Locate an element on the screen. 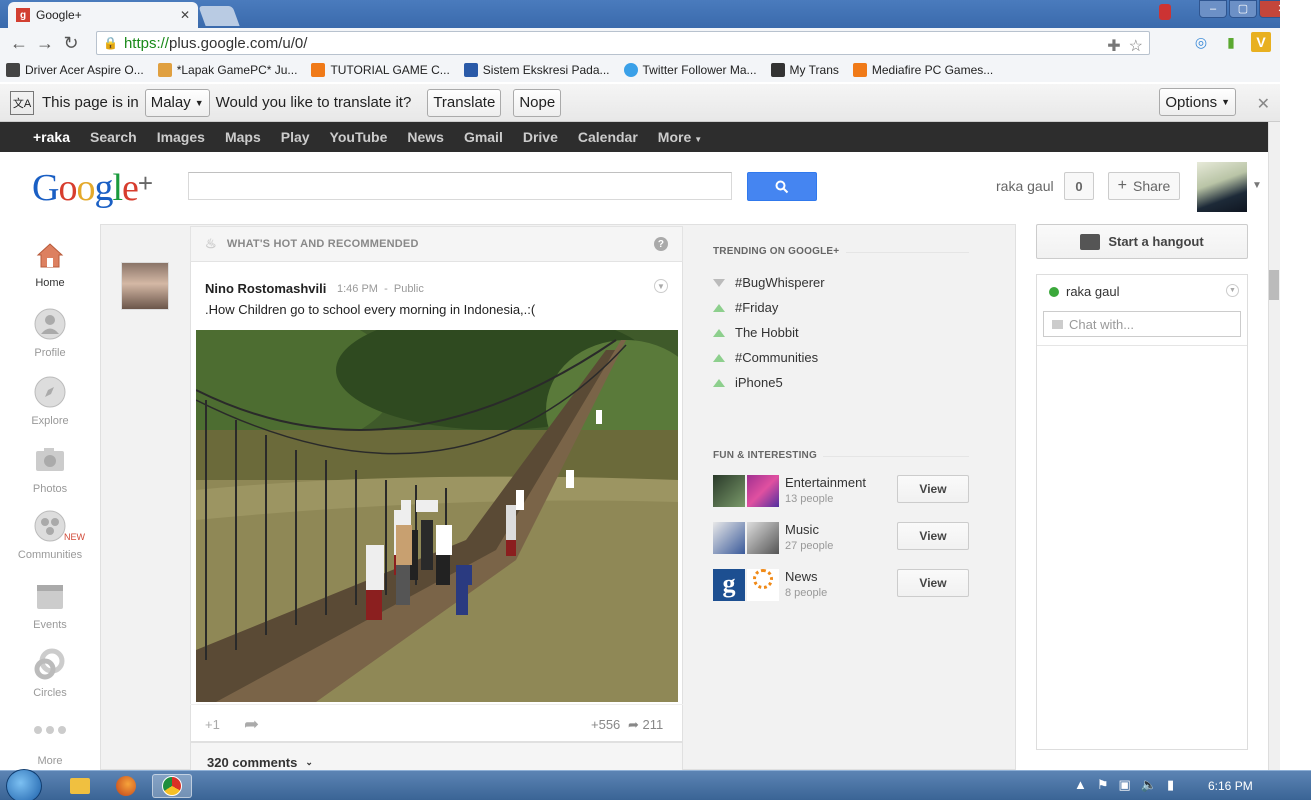 This screenshot has width=1311, height=800. trending-item: #BugWhisperer is located at coordinates (769, 282).